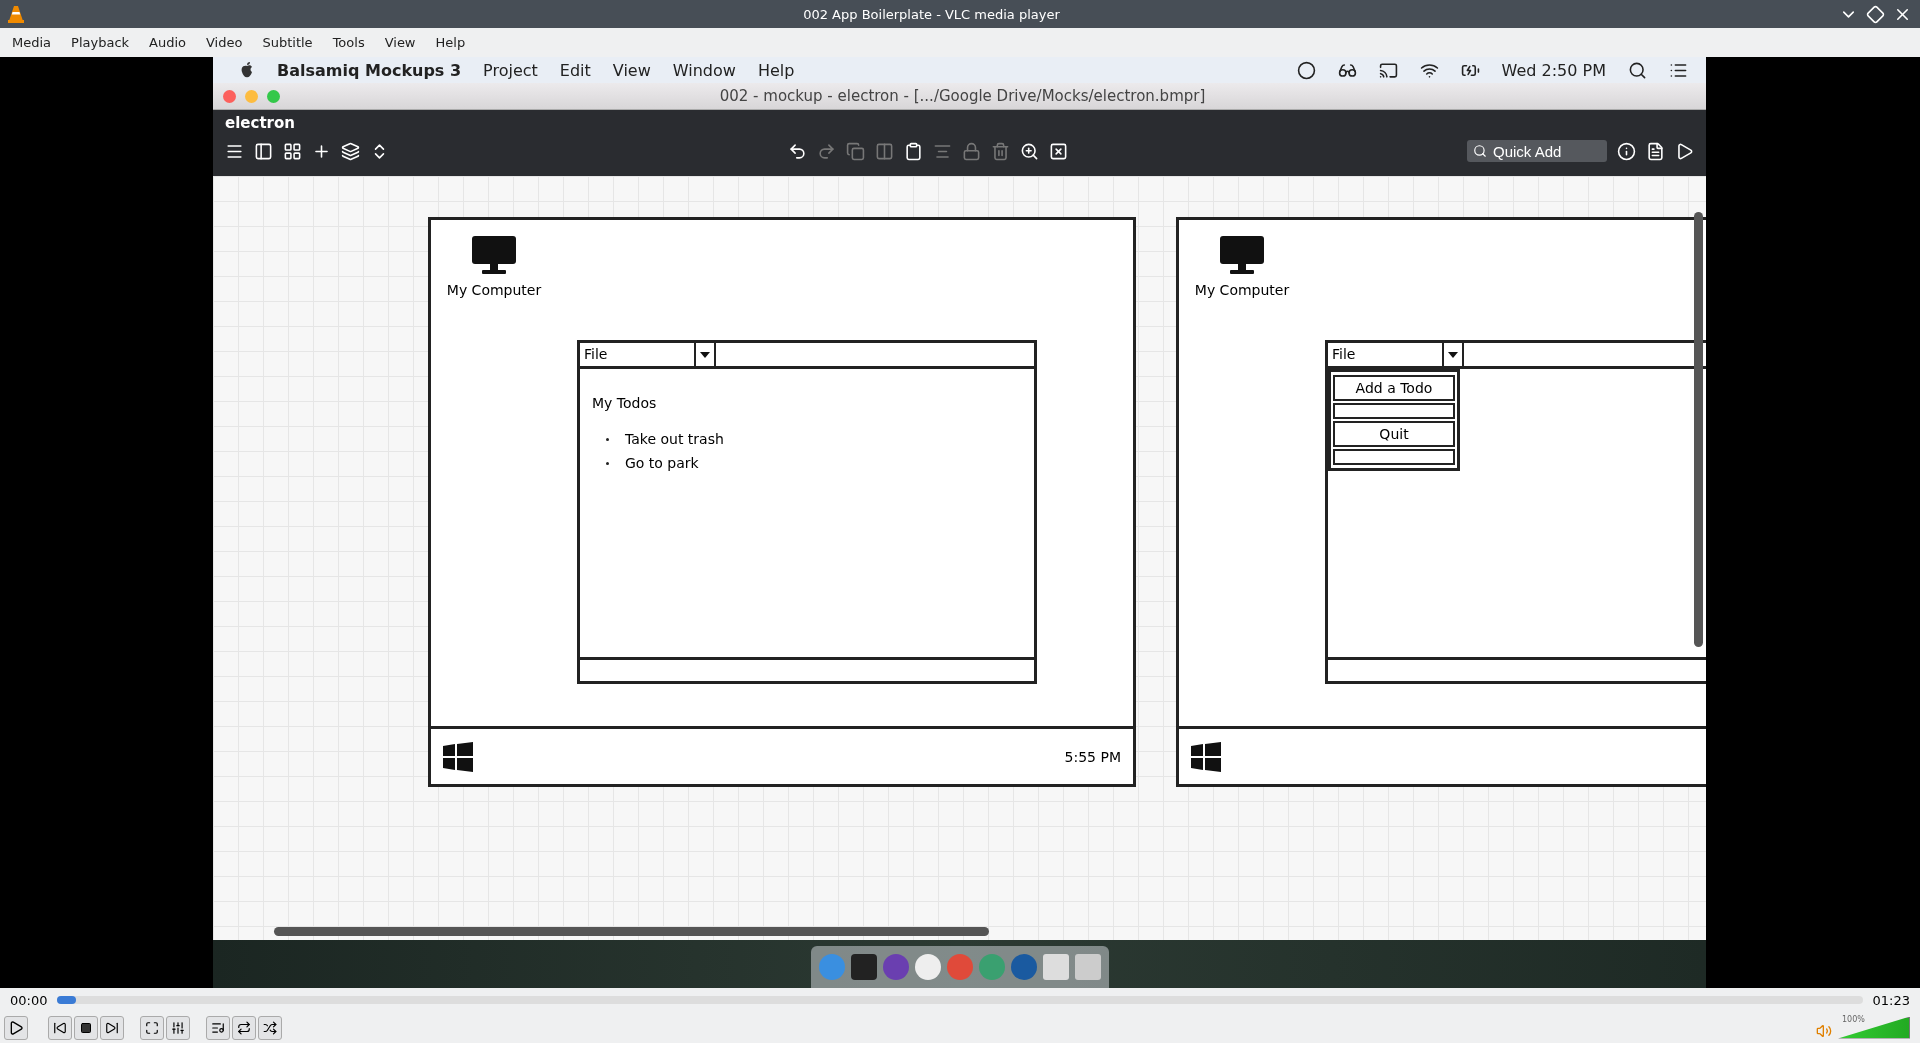 This screenshot has height=1043, width=1920. Describe the element at coordinates (1306, 70) in the screenshot. I see `record-icon` at that location.